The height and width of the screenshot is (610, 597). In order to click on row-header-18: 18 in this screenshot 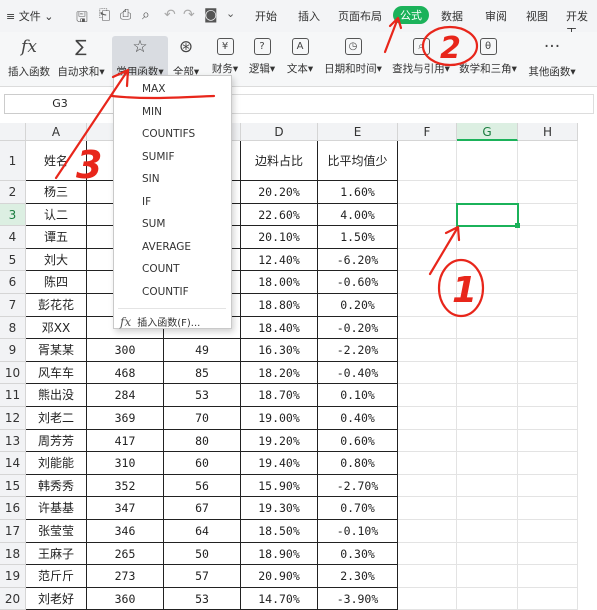, I will do `click(13, 554)`.